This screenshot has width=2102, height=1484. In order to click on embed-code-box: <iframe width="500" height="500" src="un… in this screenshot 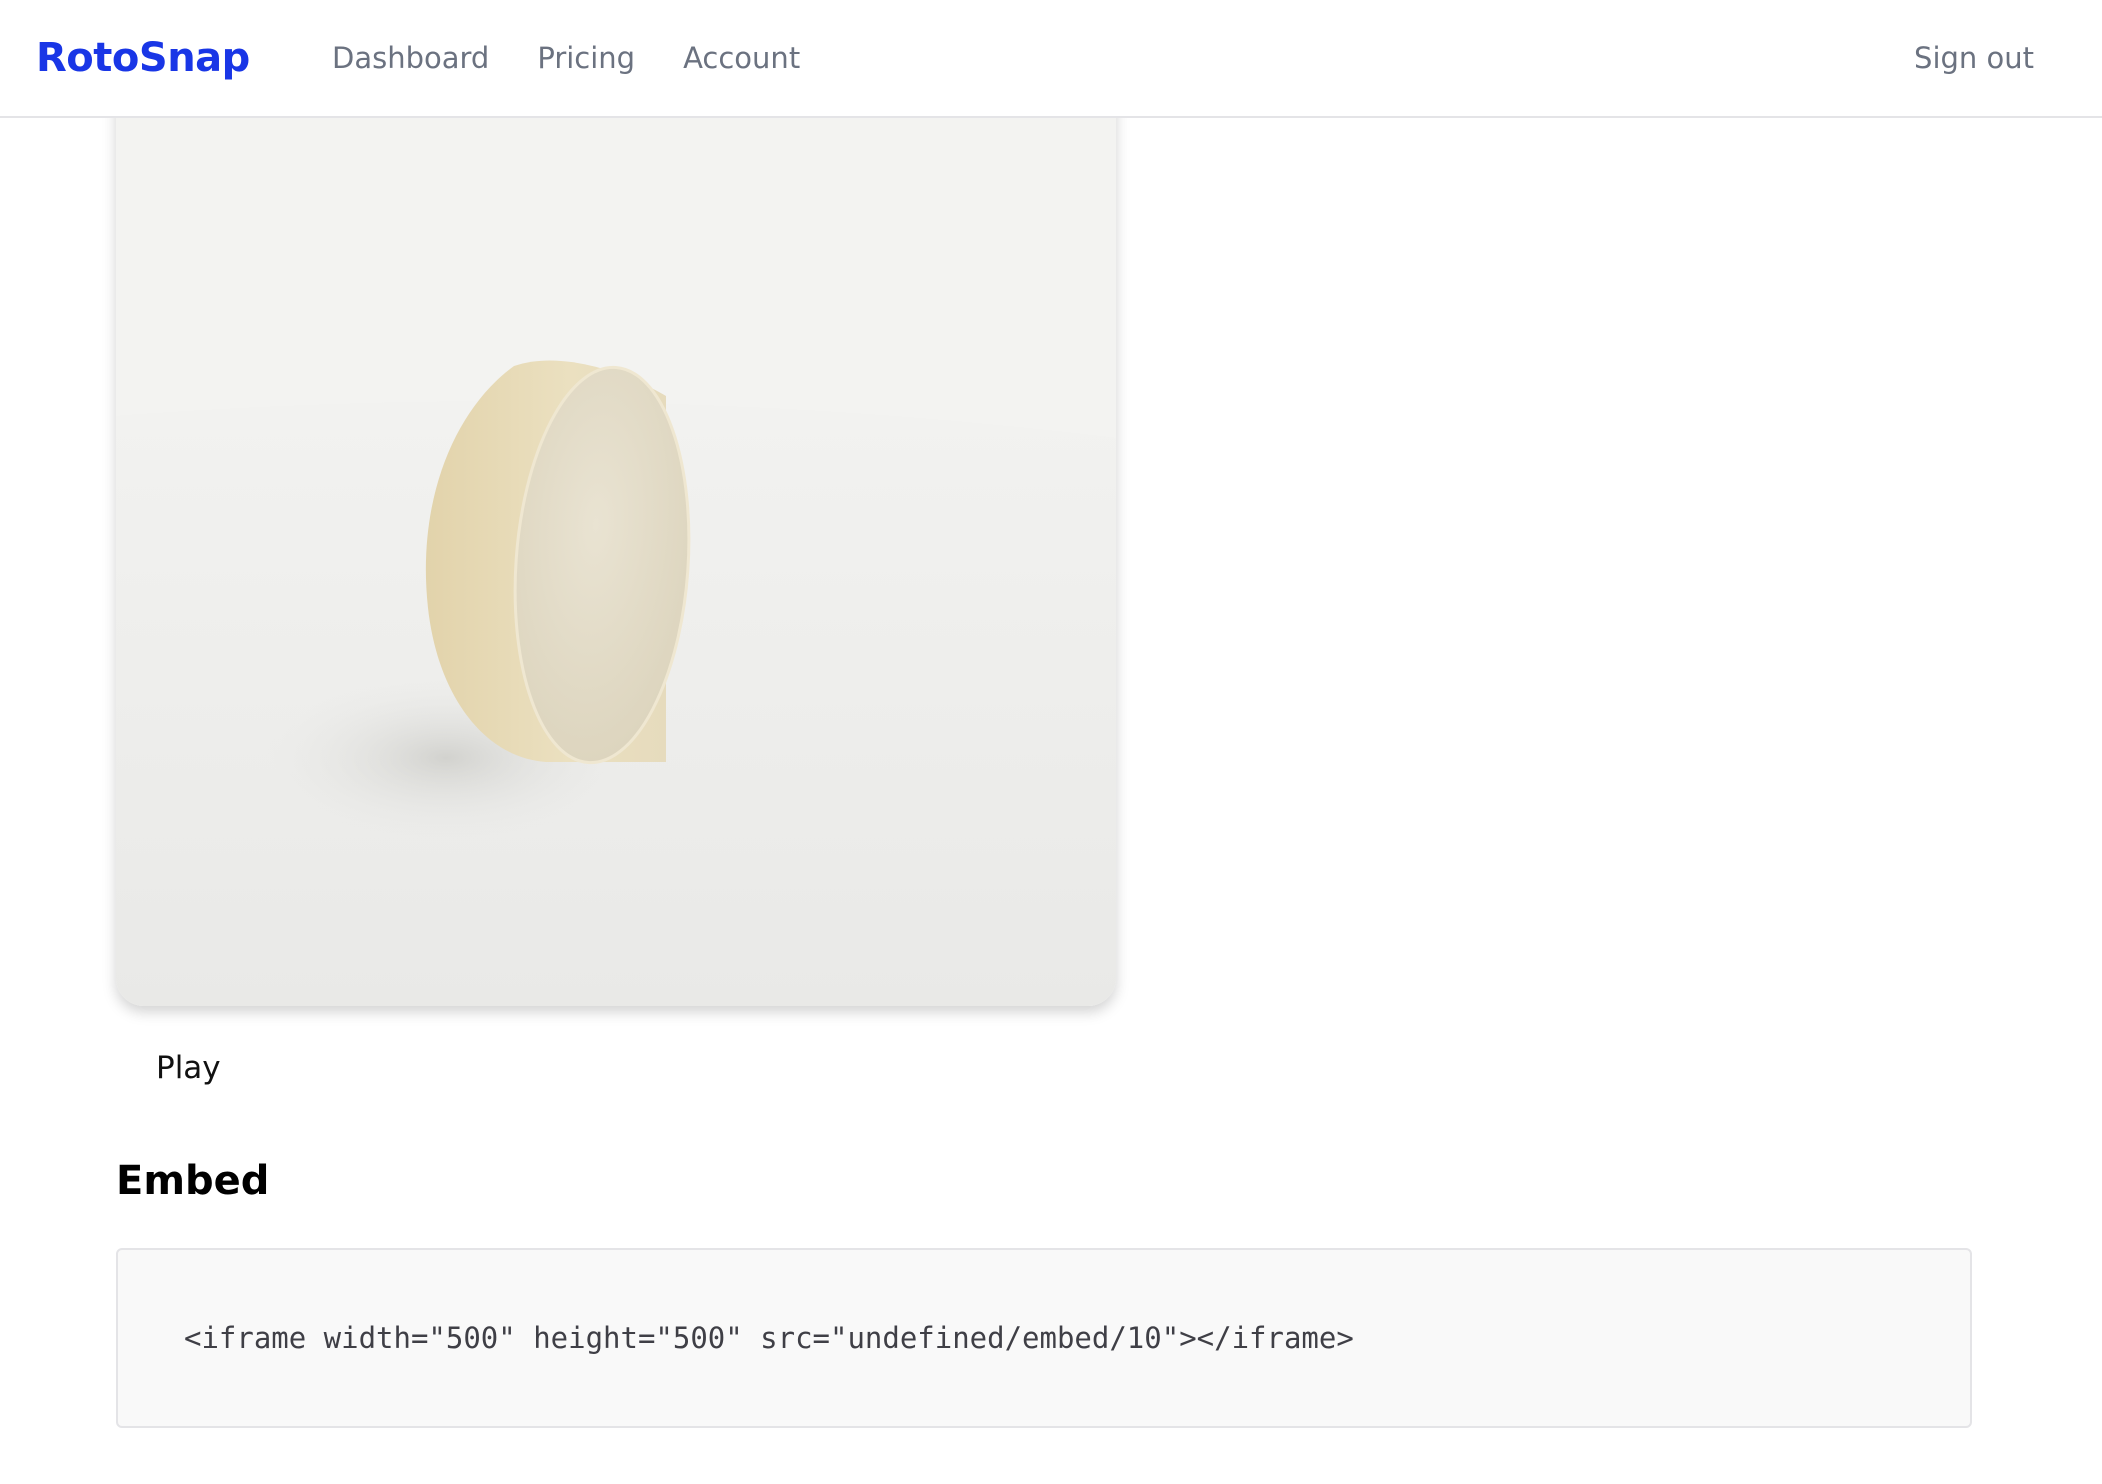, I will do `click(1044, 1338)`.